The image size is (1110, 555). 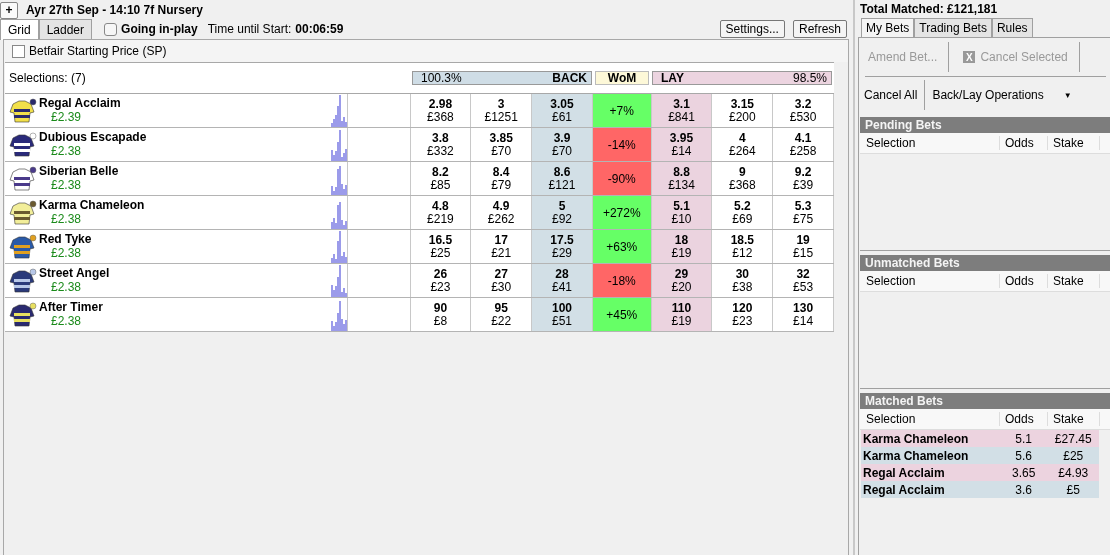 What do you see at coordinates (985, 125) in the screenshot?
I see `section-title: Pending Bets` at bounding box center [985, 125].